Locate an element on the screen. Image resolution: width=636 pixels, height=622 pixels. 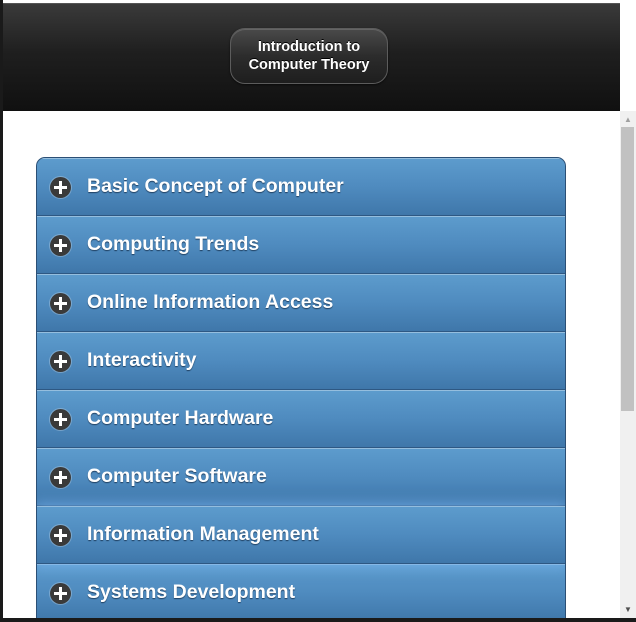
accordion-item-label: Basic Concept of Computer is located at coordinates (215, 186).